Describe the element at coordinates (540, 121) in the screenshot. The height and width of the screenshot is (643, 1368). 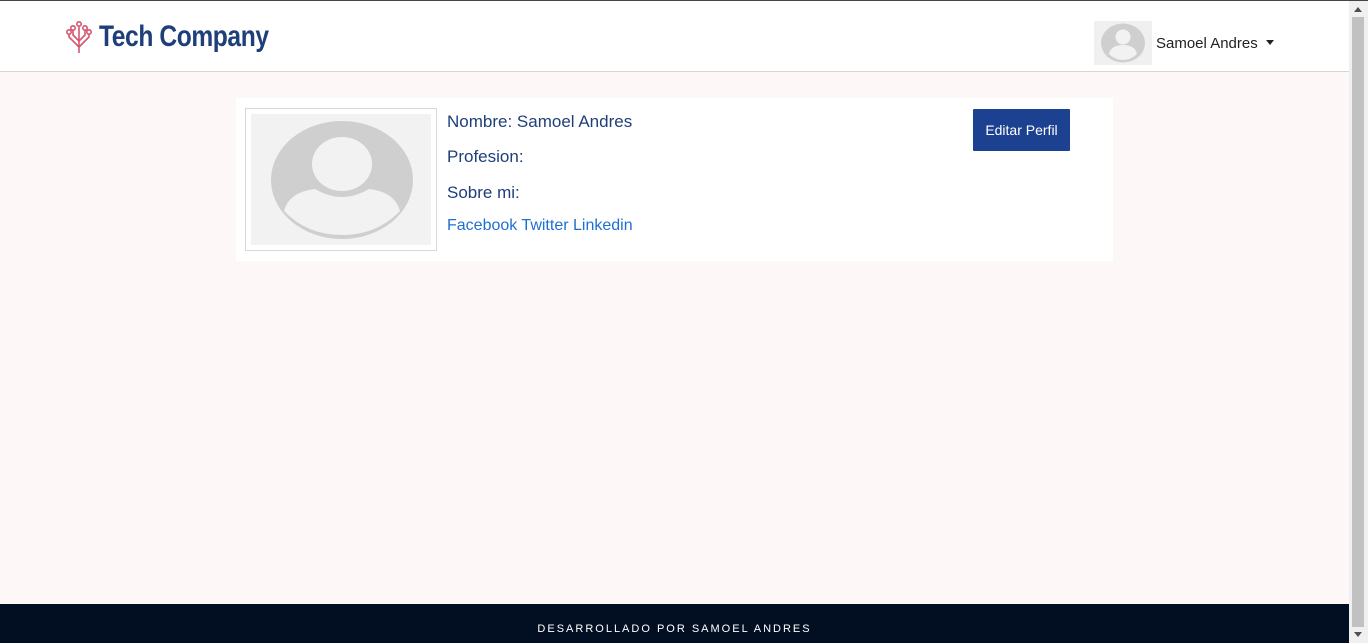
I see `profile-name: Nombre: Samoel Andres` at that location.